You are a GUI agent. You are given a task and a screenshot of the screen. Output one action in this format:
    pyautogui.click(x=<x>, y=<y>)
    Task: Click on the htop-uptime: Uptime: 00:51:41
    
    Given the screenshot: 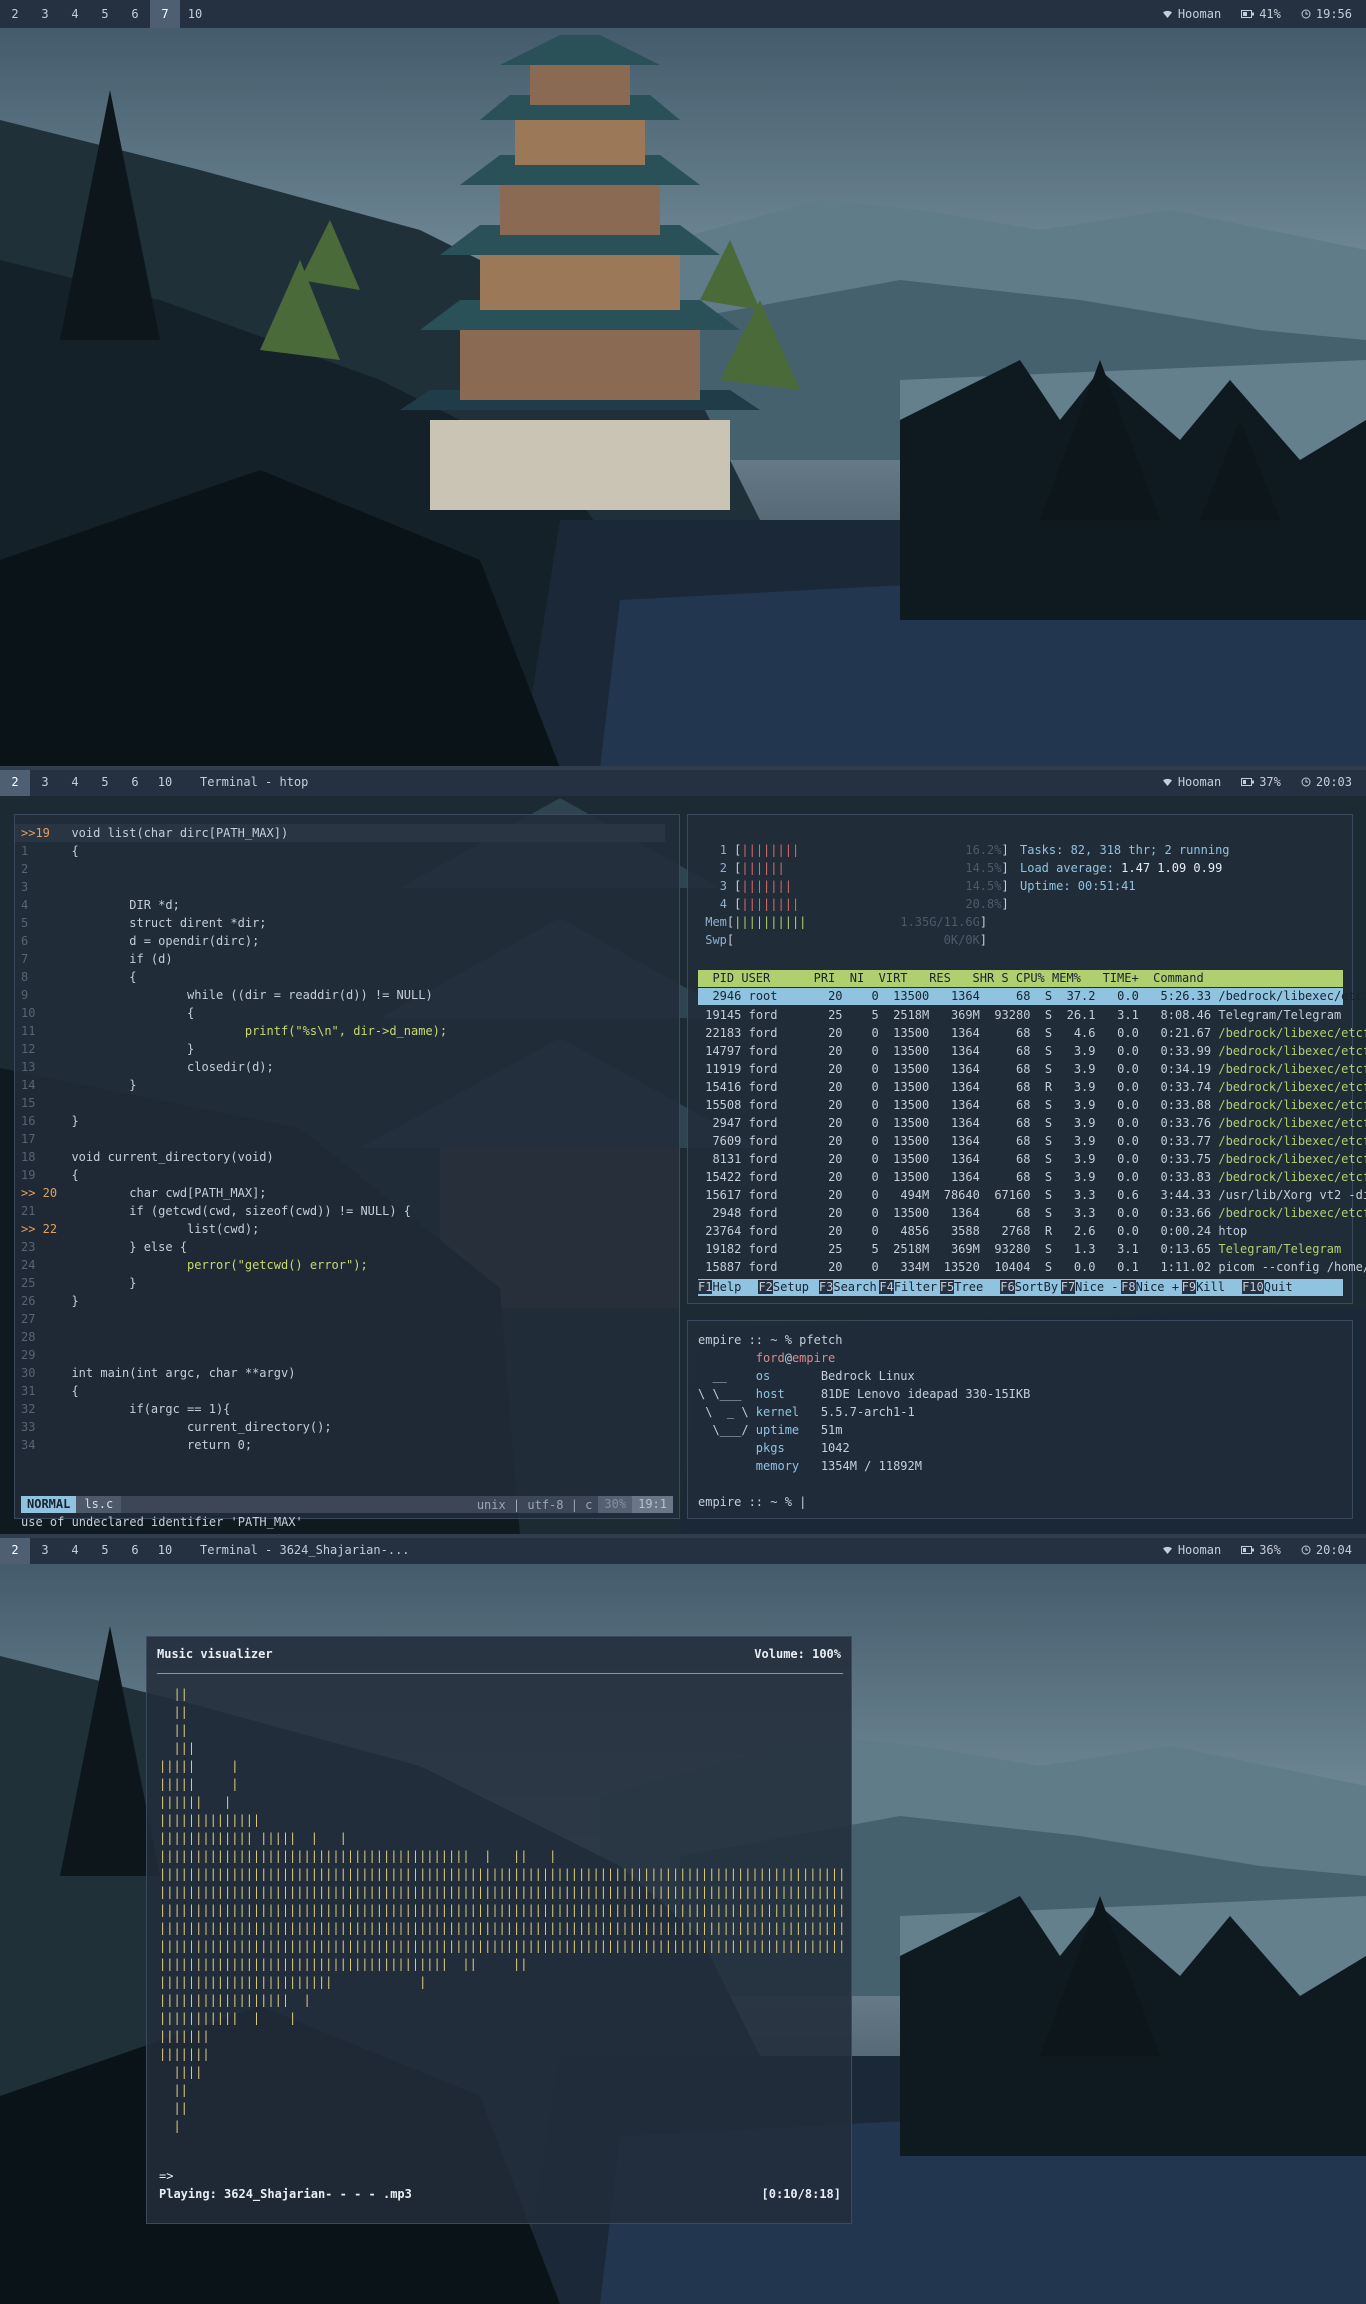 What is the action you would take?
    pyautogui.click(x=1078, y=886)
    